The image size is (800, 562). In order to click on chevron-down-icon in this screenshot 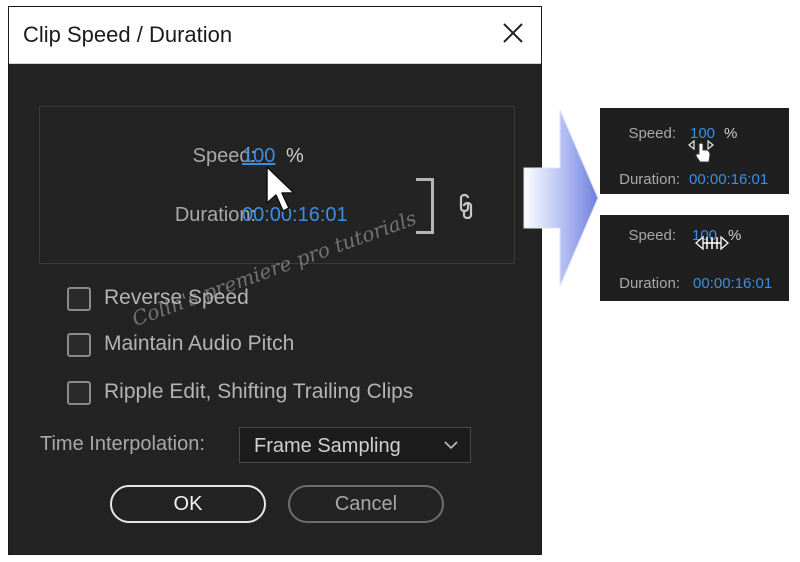, I will do `click(451, 445)`.